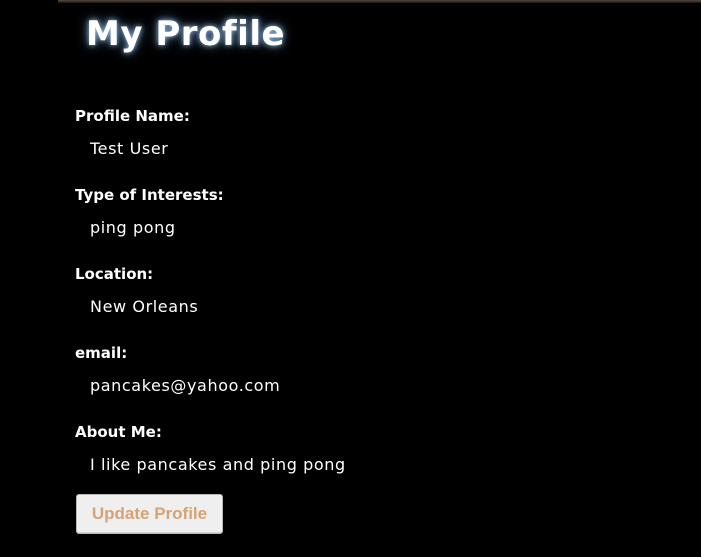 Image resolution: width=701 pixels, height=557 pixels. What do you see at coordinates (375, 380) in the screenshot?
I see `email-field: email: pancakes@yahoo.com` at bounding box center [375, 380].